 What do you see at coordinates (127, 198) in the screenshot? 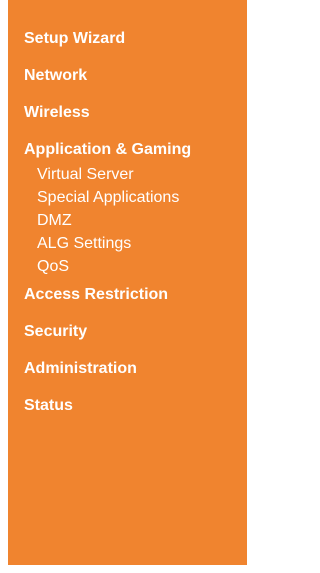
I see `submenu-item-special-applications: Special Applications` at bounding box center [127, 198].